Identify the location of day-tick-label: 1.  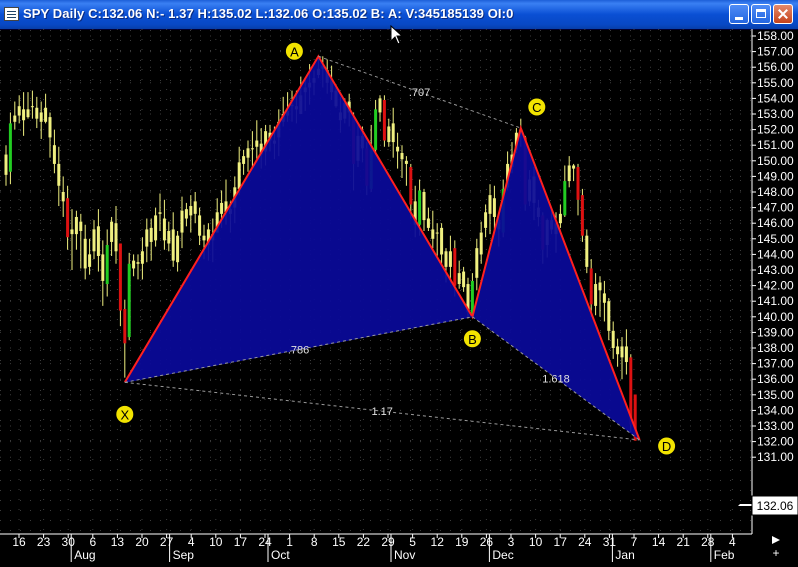
(289, 542).